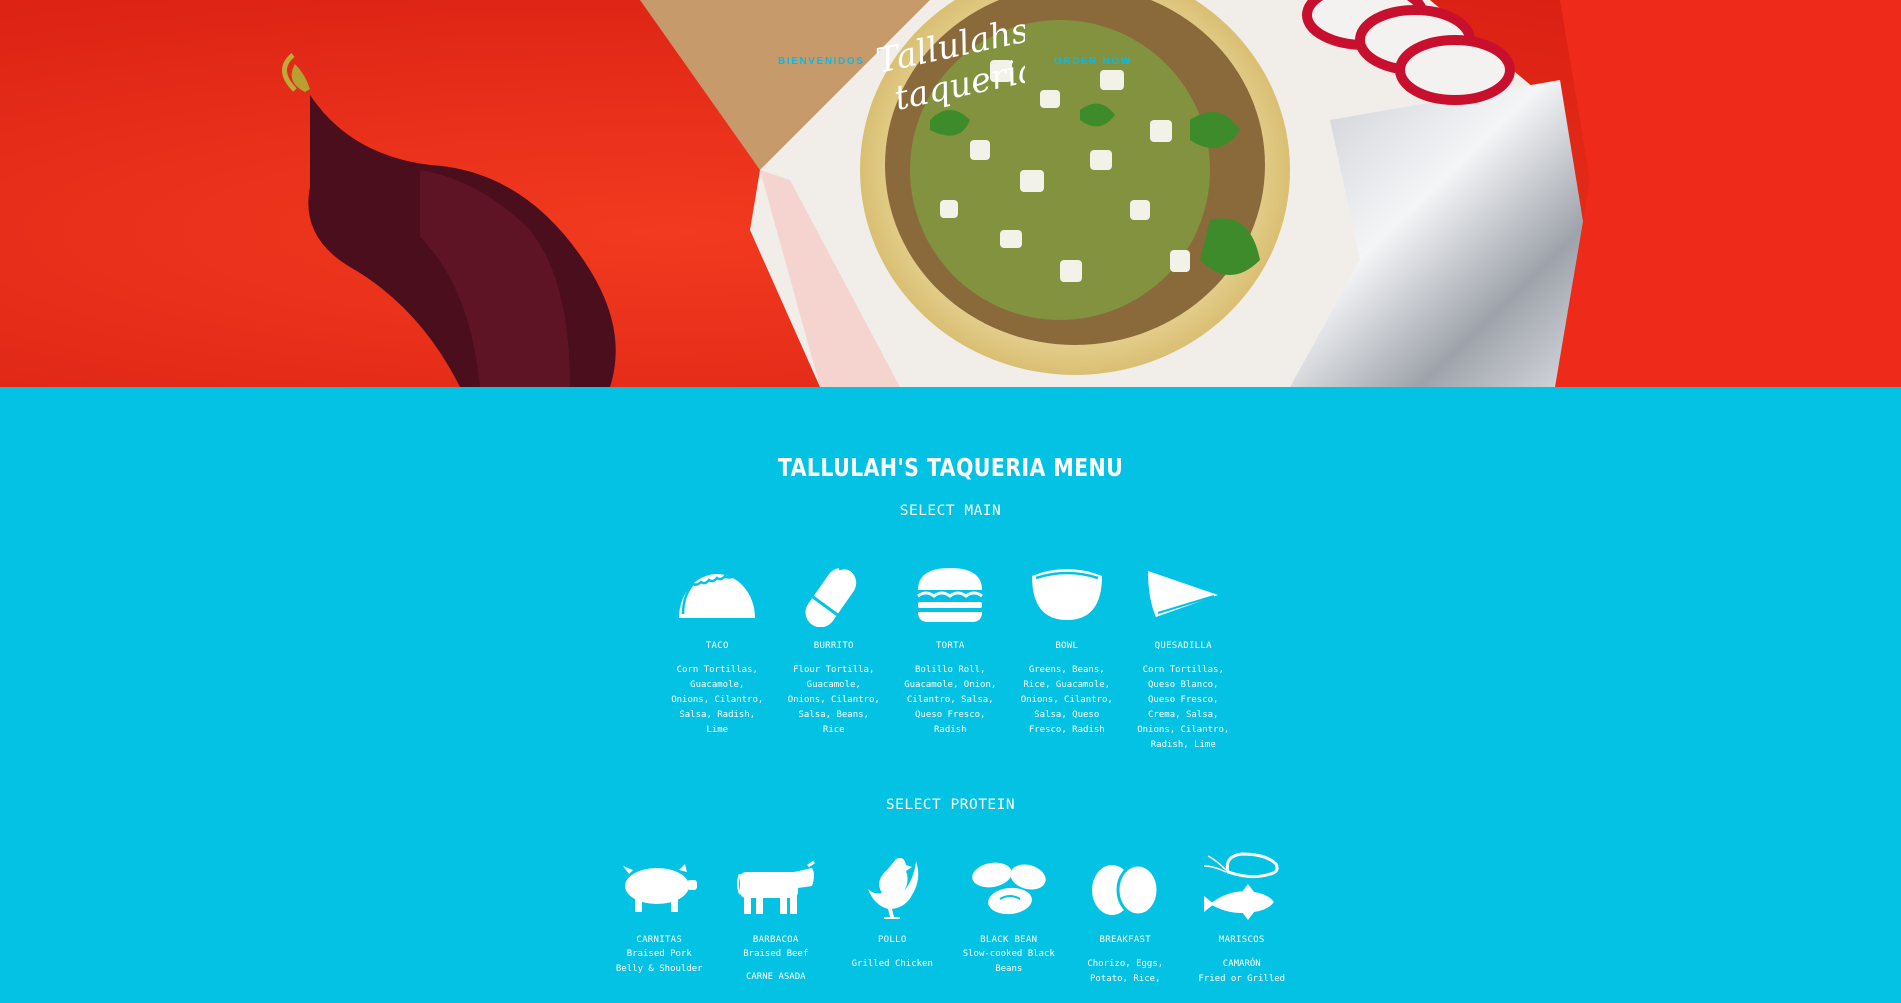  I want to click on beans-icon, so click(1008, 888).